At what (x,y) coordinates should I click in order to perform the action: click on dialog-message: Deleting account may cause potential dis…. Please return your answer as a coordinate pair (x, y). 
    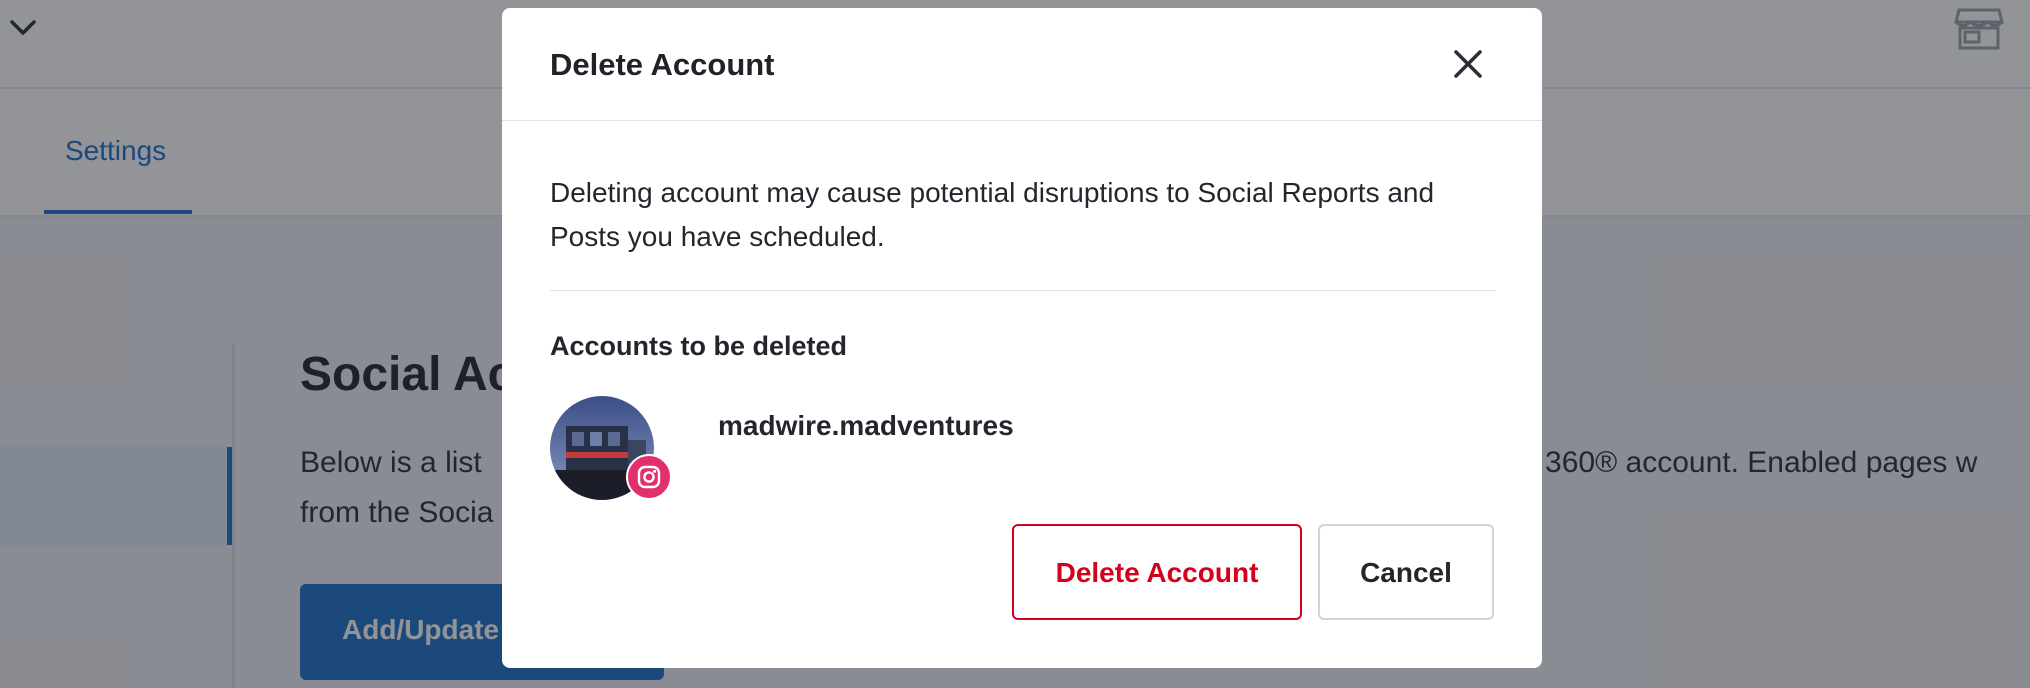
    Looking at the image, I should click on (992, 214).